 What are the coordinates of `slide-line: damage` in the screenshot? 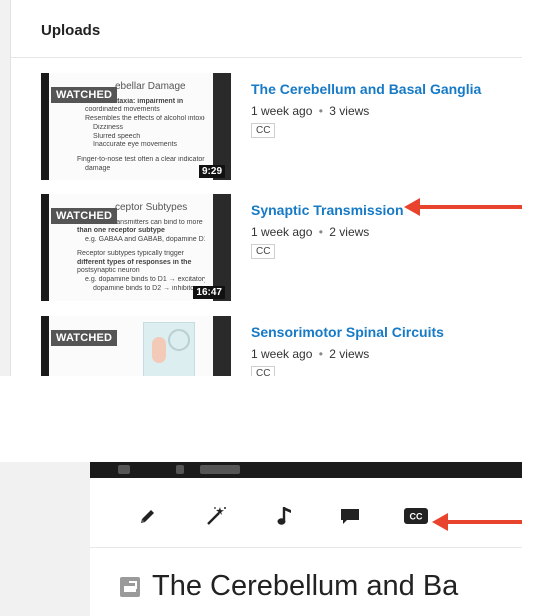 It's located at (98, 168).